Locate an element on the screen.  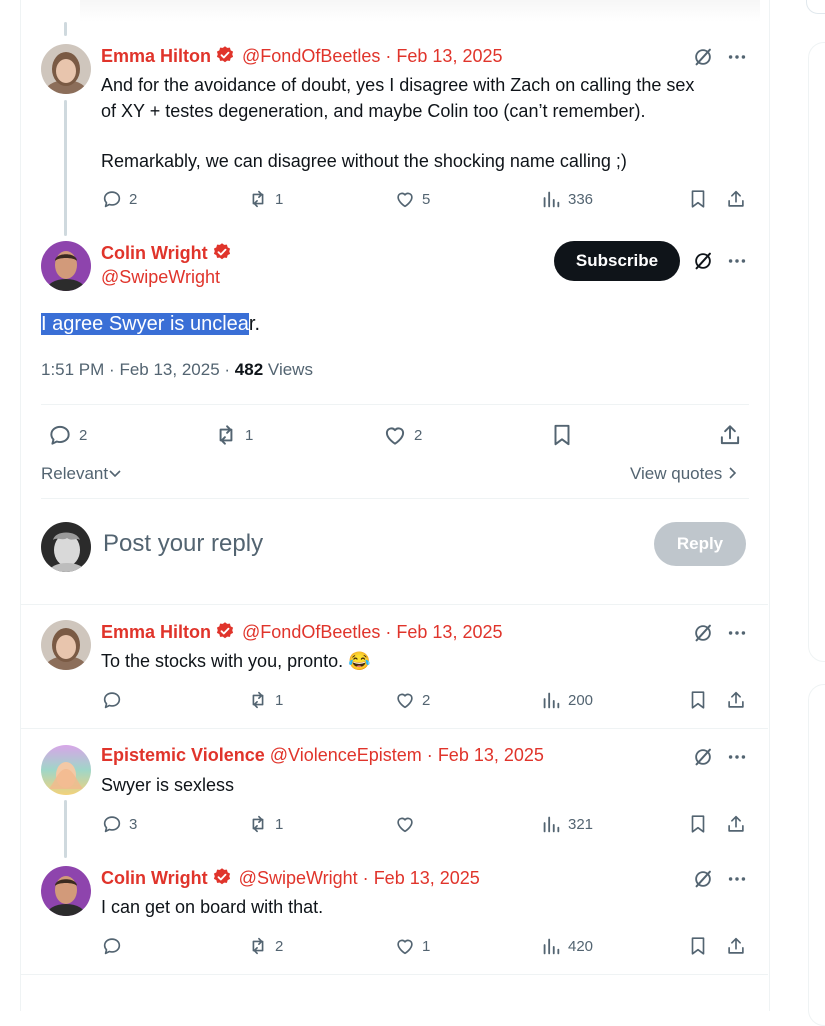
chevron-right-icon is located at coordinates (733, 473).